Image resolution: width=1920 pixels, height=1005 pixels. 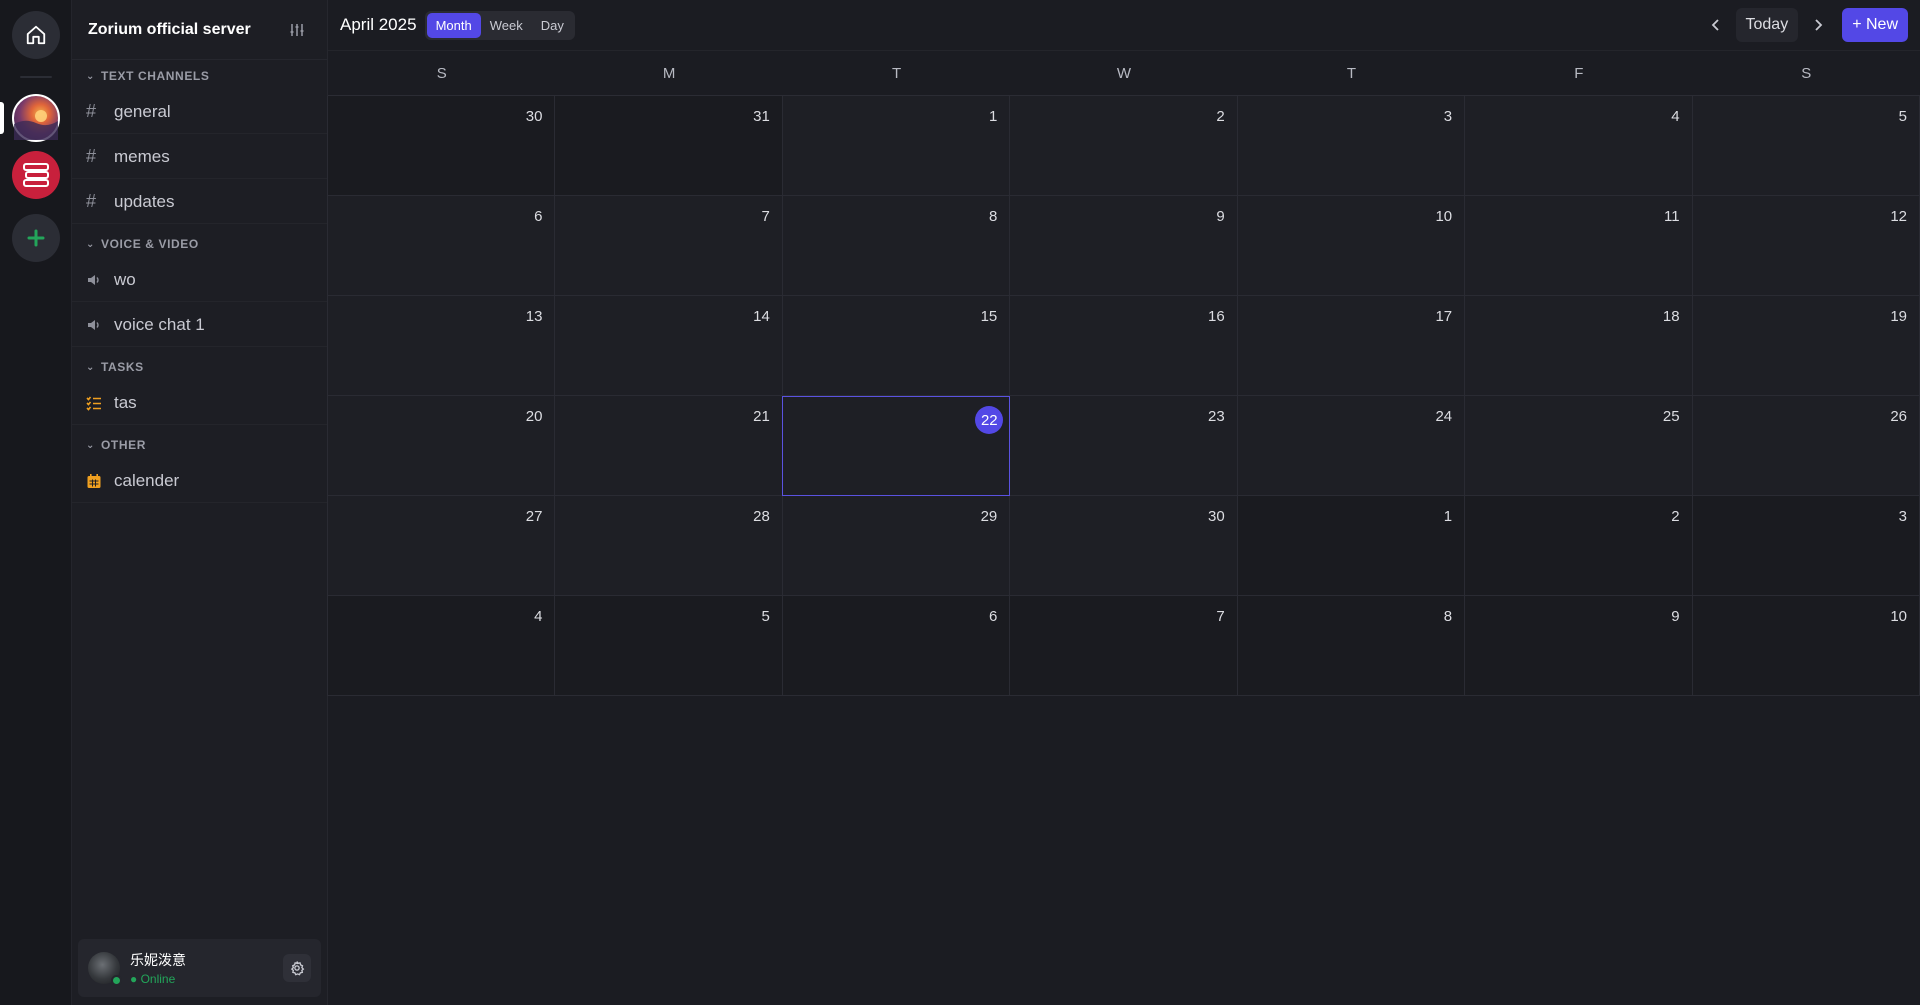 What do you see at coordinates (199, 367) in the screenshot?
I see `category-tasks: ⌄ TASKS` at bounding box center [199, 367].